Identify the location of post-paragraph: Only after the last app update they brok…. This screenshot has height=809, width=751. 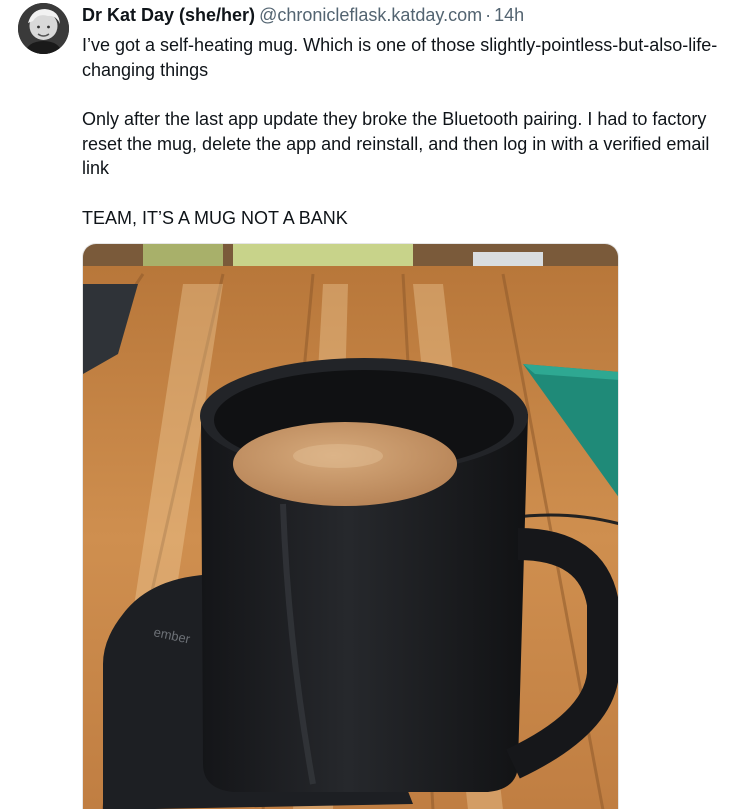
(396, 143).